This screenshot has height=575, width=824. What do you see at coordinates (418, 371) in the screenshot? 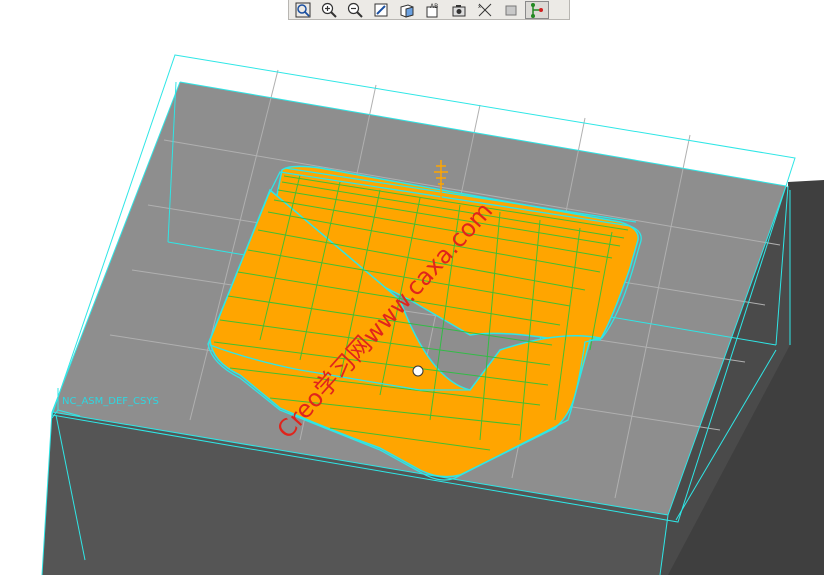
I see `spin-center-point` at bounding box center [418, 371].